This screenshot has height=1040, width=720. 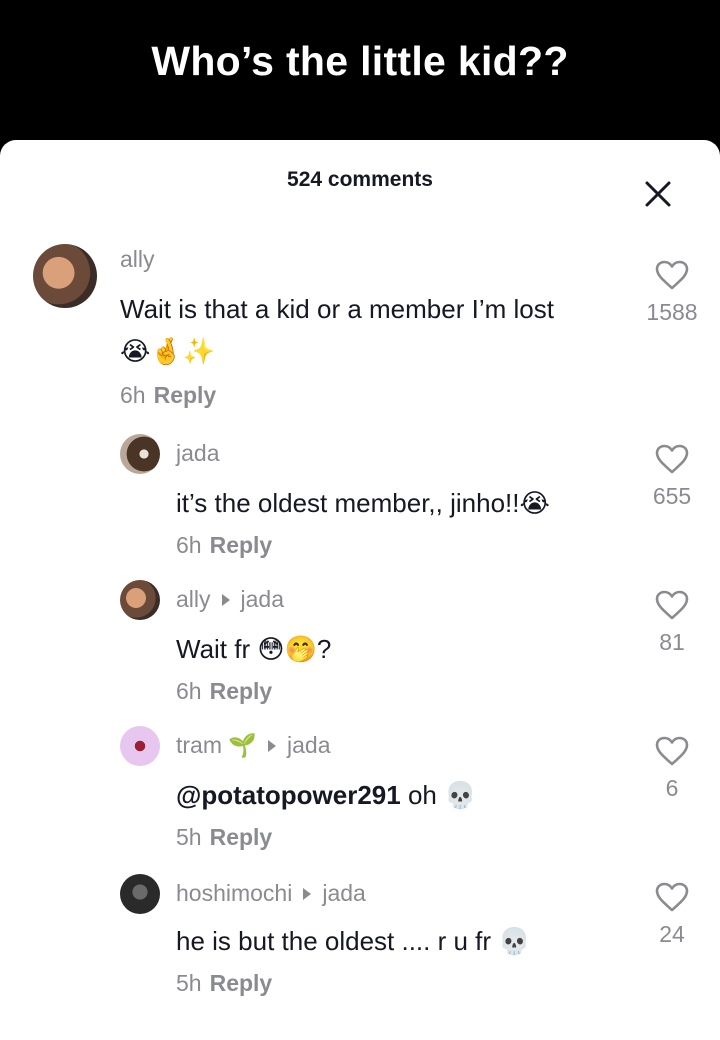 I want to click on comment-body: Wait fr 😳🤭?, so click(x=254, y=649).